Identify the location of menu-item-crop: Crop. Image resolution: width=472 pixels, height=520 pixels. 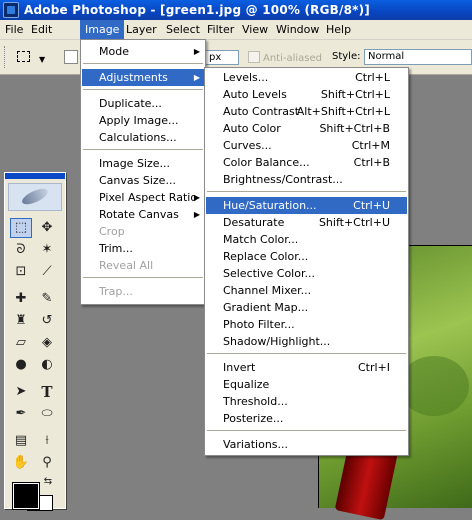
(112, 231).